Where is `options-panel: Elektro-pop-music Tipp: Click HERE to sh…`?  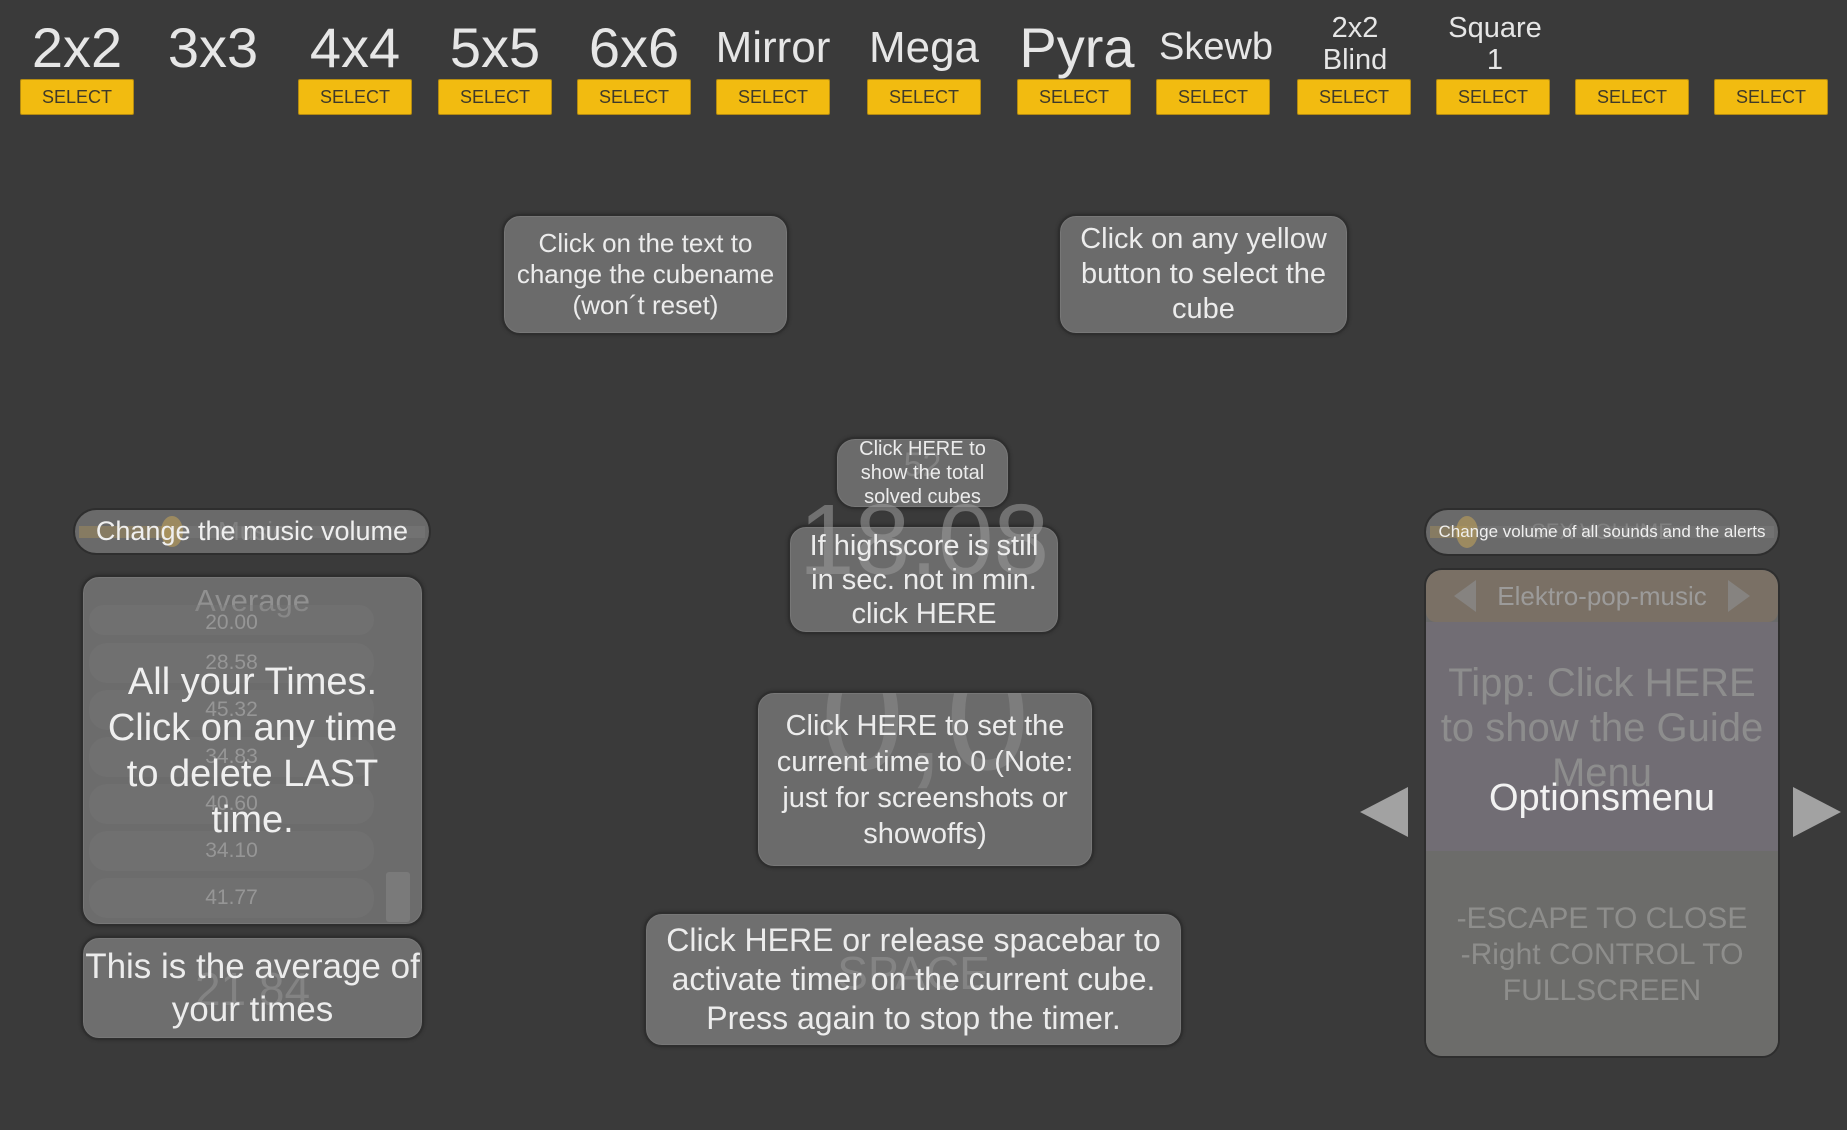
options-panel: Elektro-pop-music Tipp: Click HERE to sh… is located at coordinates (1602, 813).